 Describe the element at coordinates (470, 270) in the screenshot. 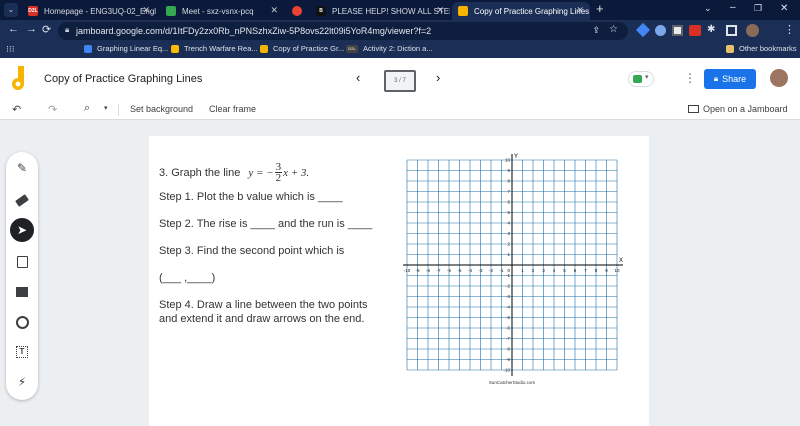

I see `x-tick-label: -4` at that location.